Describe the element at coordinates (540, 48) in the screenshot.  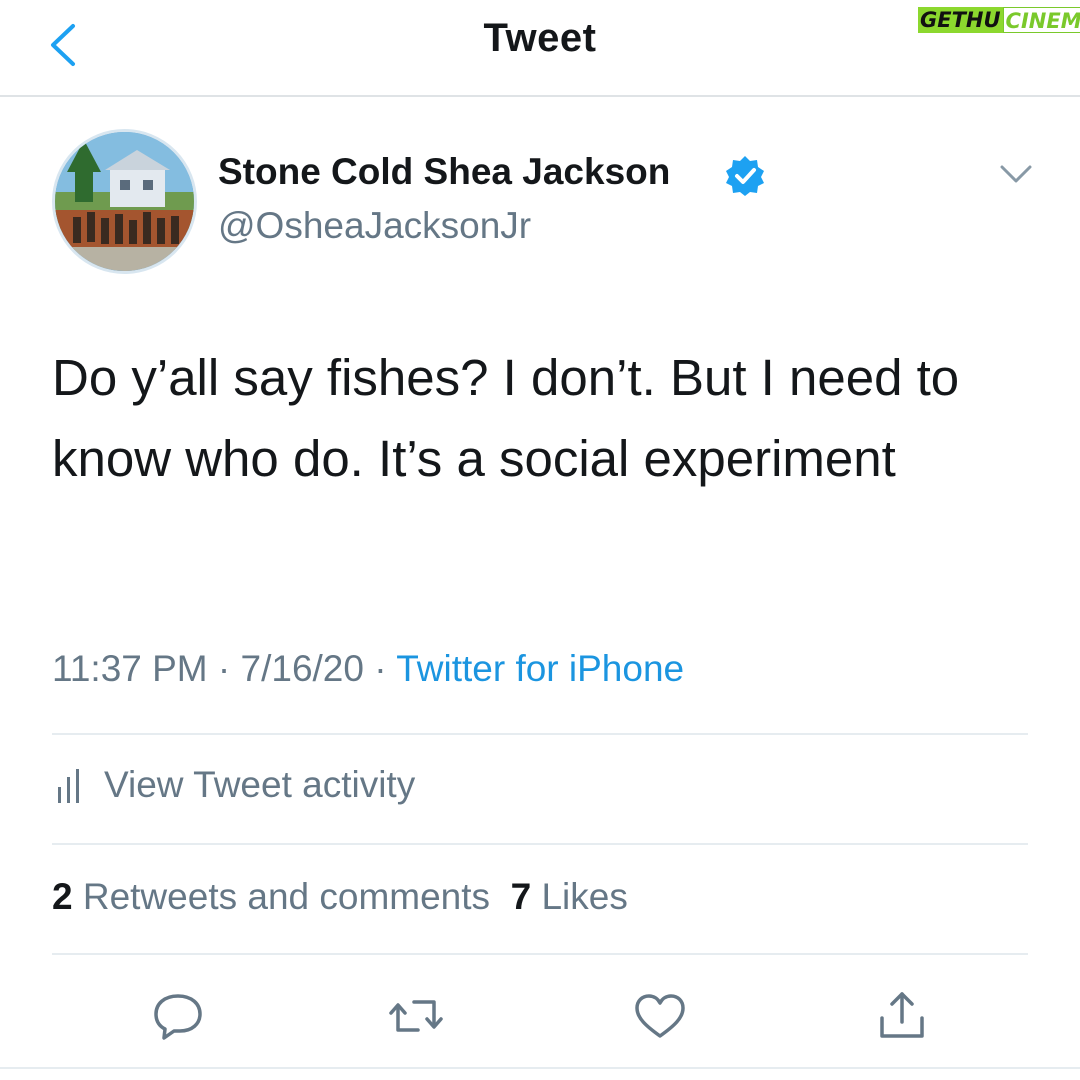
I see `top-bar: Tweet GETHUCINEMA` at that location.